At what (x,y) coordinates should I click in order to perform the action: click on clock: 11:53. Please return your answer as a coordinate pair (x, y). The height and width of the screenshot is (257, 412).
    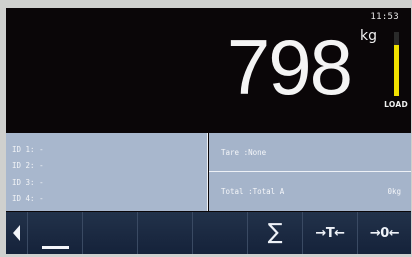
    Looking at the image, I should click on (384, 17).